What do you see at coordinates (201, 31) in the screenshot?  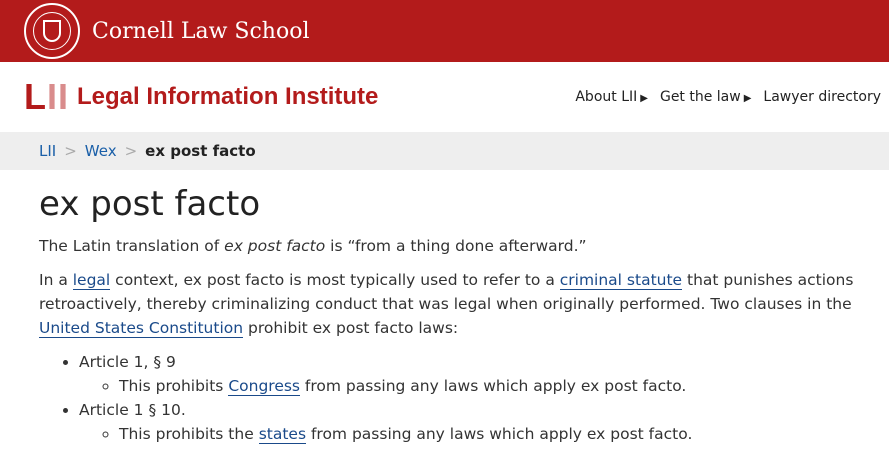 I see `school-name: Cornell Law School` at bounding box center [201, 31].